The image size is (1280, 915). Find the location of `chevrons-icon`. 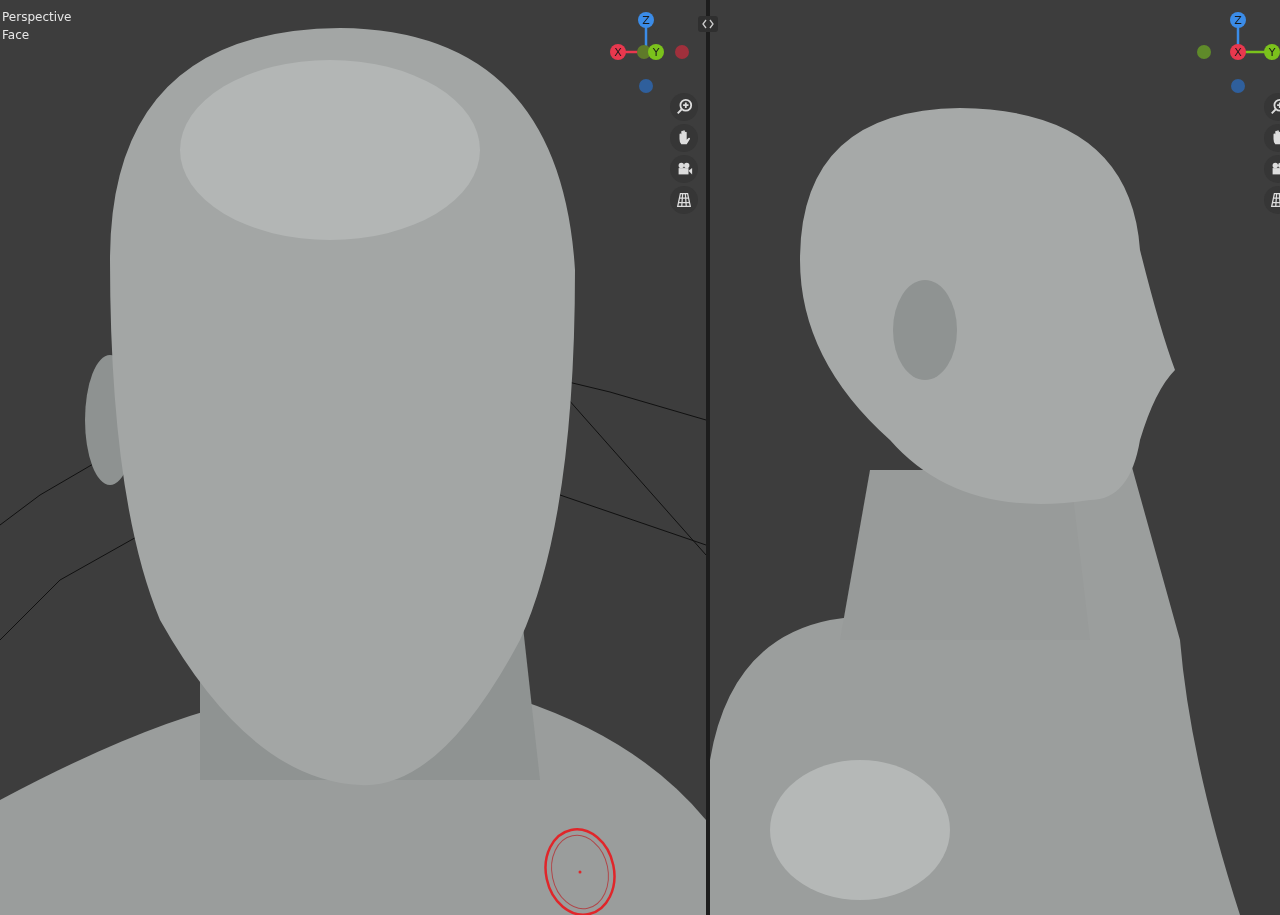

chevrons-icon is located at coordinates (708, 24).